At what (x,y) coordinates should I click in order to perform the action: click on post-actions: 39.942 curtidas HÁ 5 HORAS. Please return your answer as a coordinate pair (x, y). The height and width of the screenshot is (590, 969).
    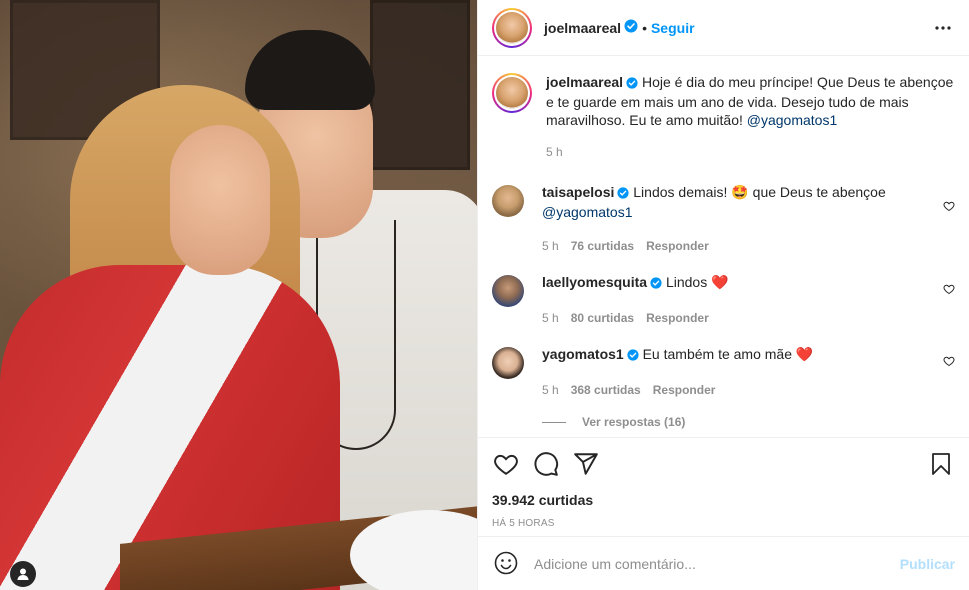
    Looking at the image, I should click on (723, 483).